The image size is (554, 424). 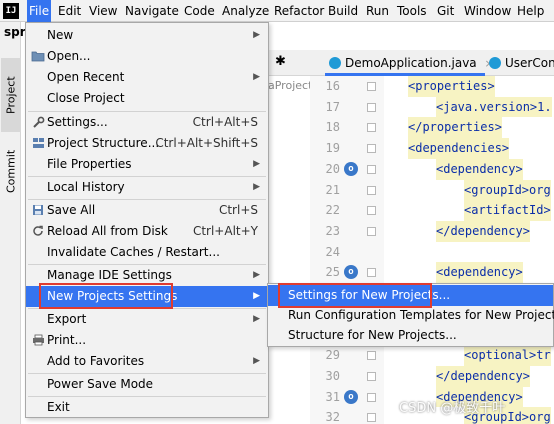 What do you see at coordinates (147, 98) in the screenshot?
I see `menu-item-close-project: Close Project` at bounding box center [147, 98].